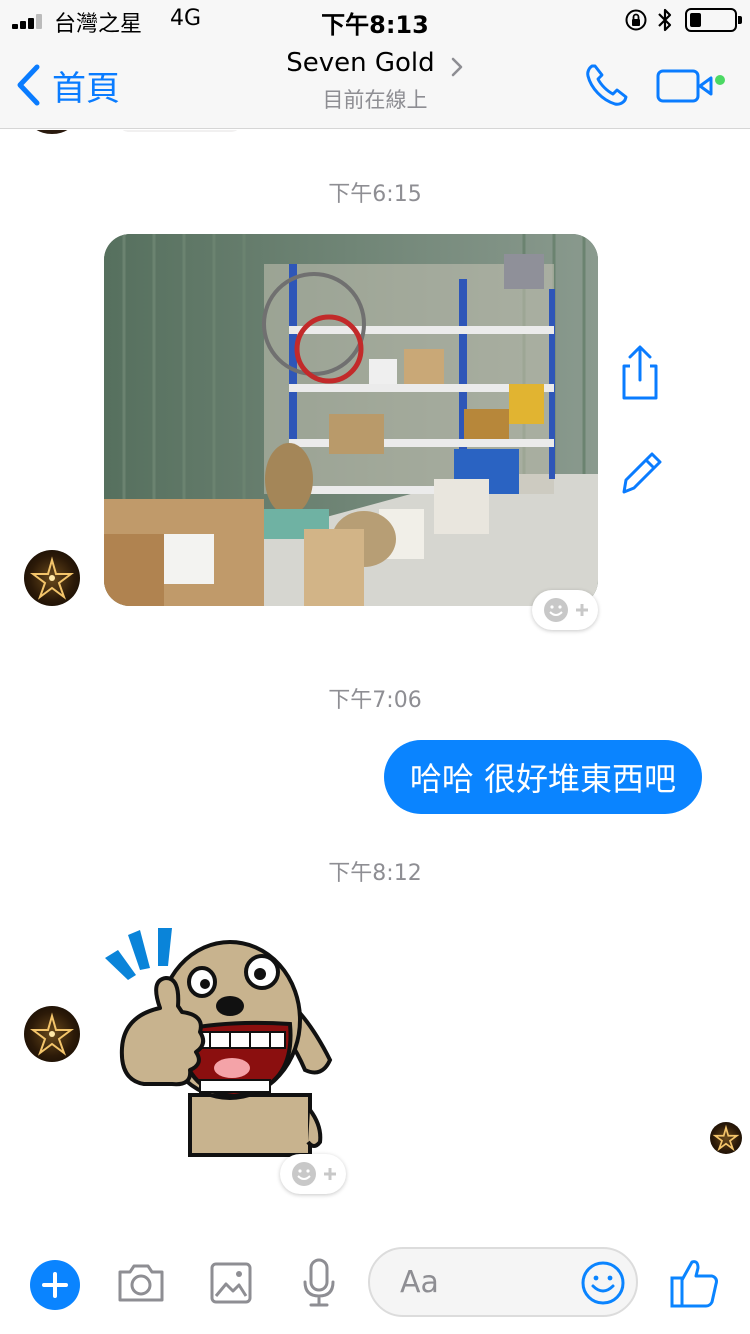  I want to click on image-icon, so click(231, 1283).